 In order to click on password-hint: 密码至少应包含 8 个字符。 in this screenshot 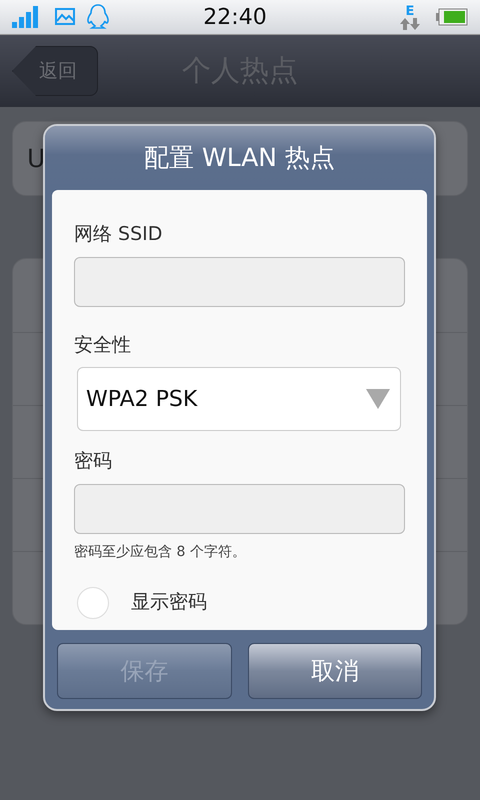, I will do `click(160, 552)`.